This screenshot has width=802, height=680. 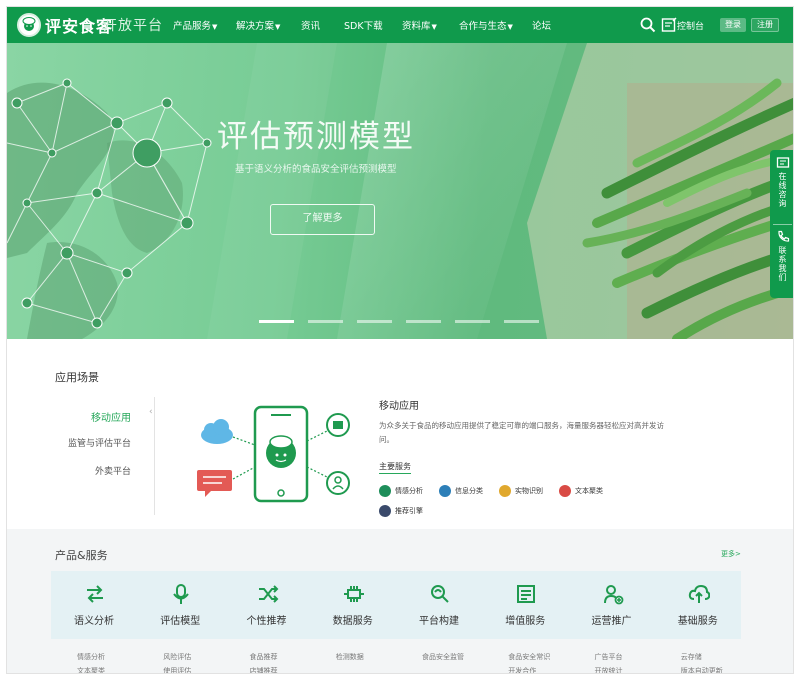 I want to click on nav-item-news: 资讯, so click(x=310, y=25).